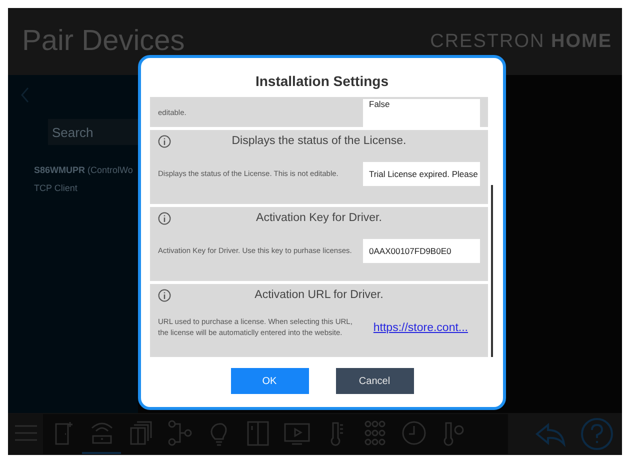 The height and width of the screenshot is (459, 630). I want to click on ok-button: OK, so click(269, 381).